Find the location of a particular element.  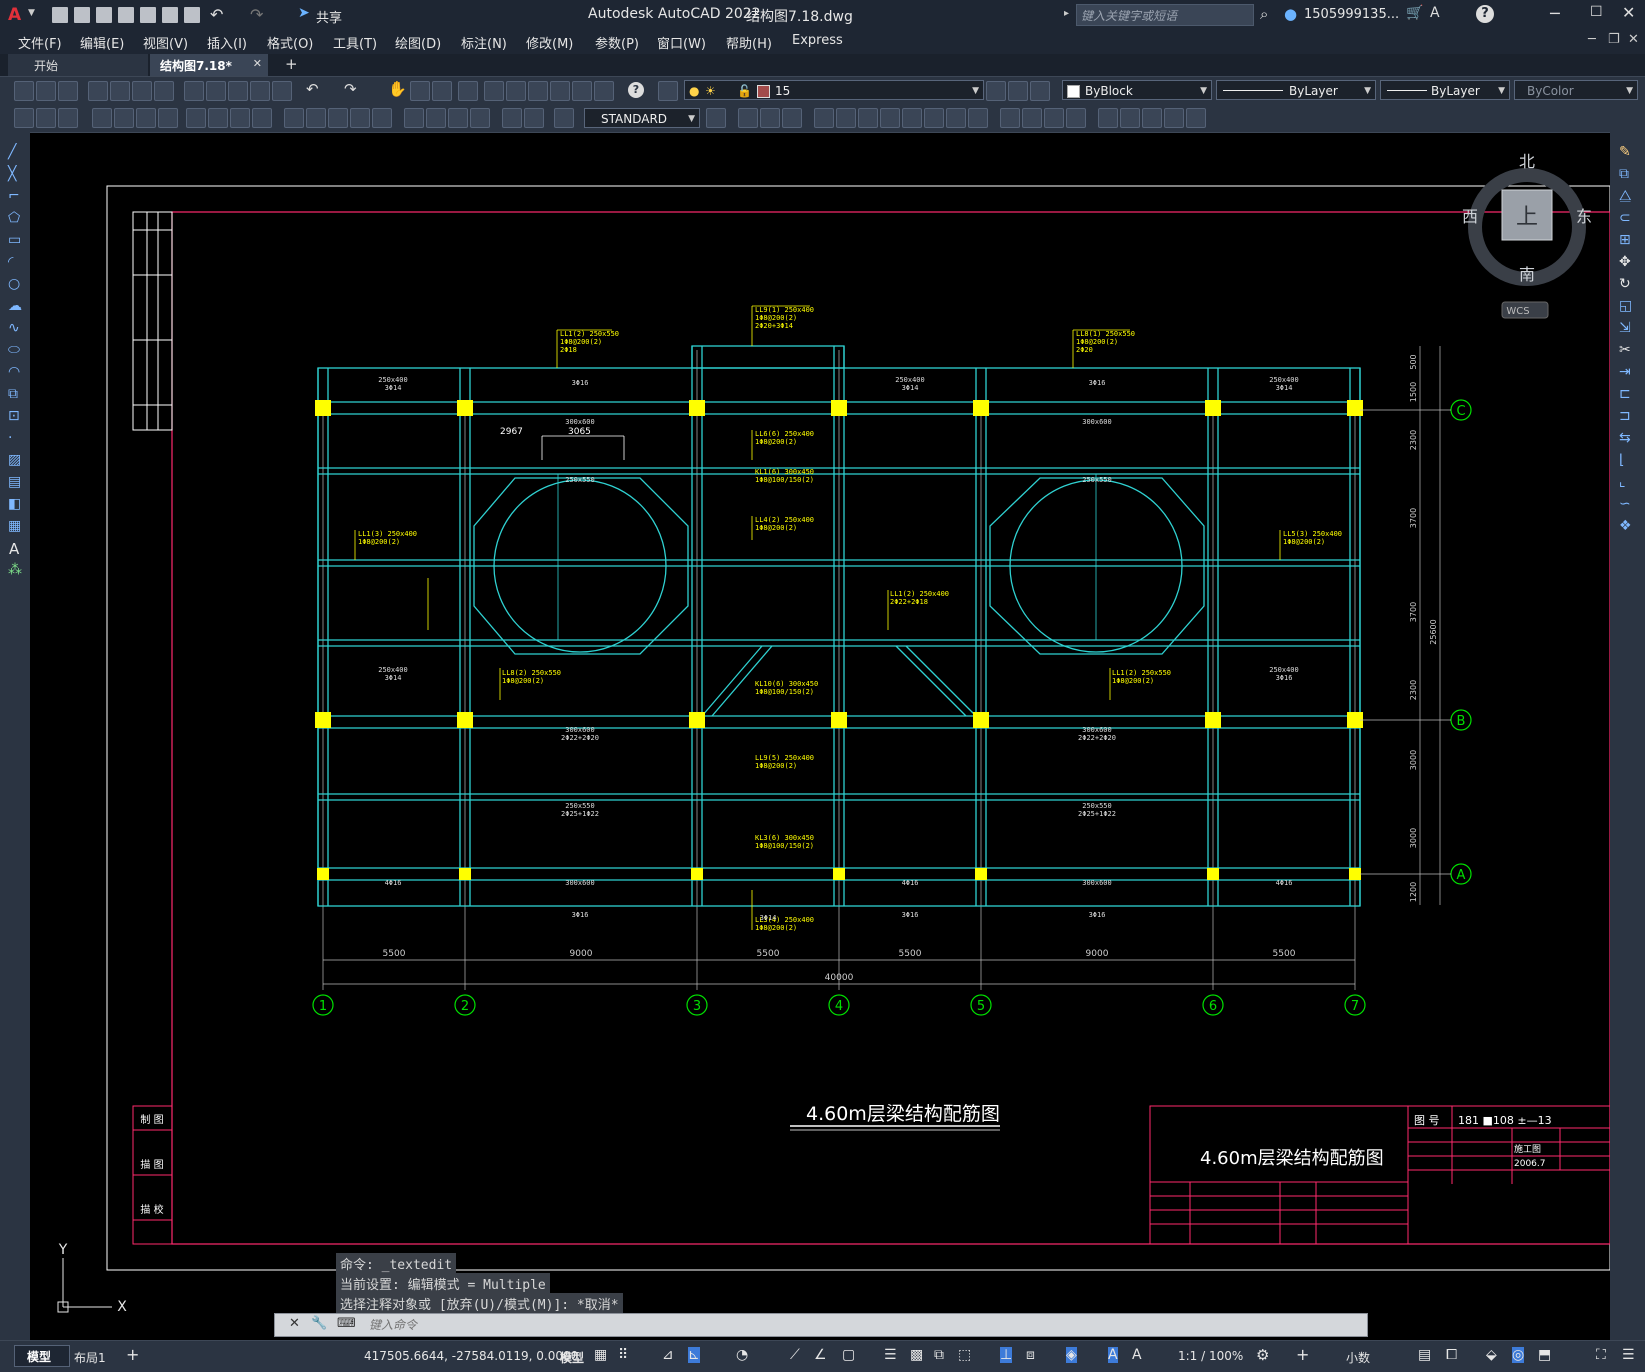

viewcube-top: 上 is located at coordinates (1527, 217).